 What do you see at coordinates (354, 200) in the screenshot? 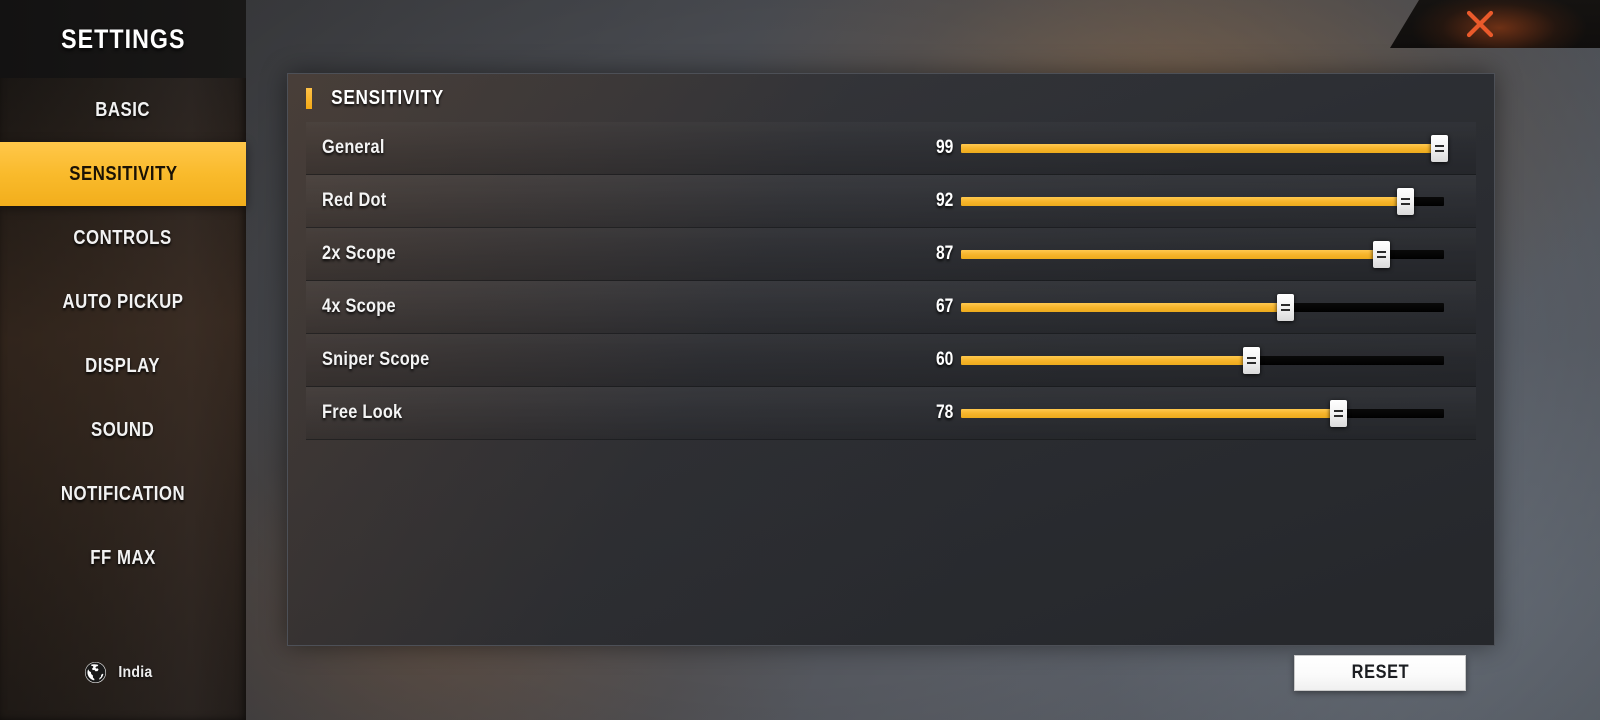
I see `sensitivity-row-label: Red Dot` at bounding box center [354, 200].